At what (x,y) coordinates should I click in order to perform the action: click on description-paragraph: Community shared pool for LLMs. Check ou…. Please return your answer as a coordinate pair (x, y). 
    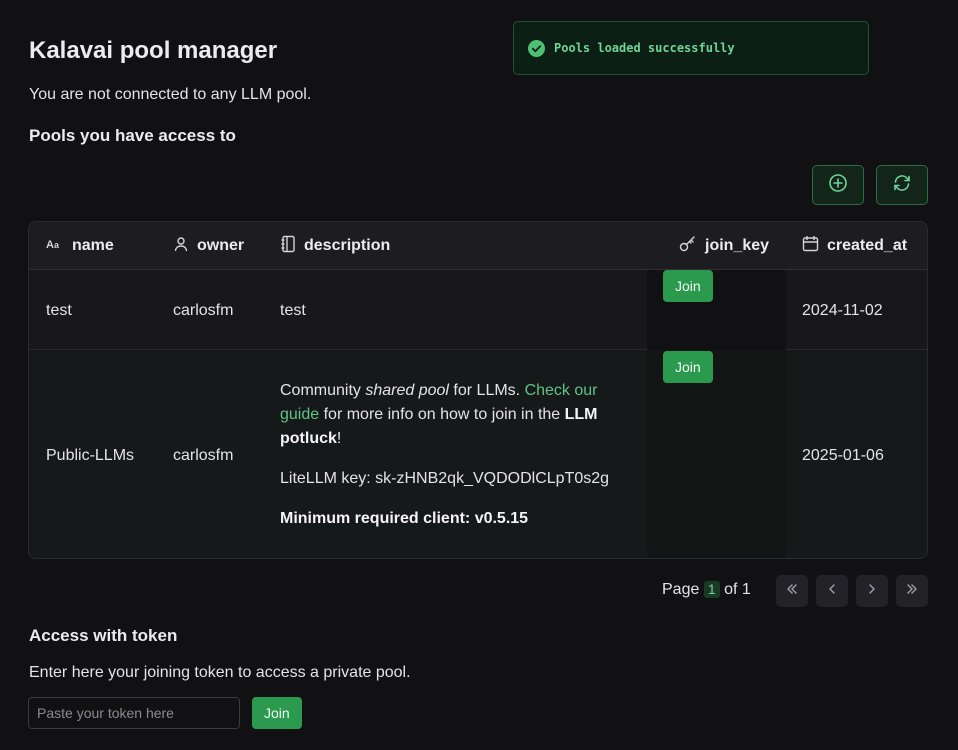
    Looking at the image, I should click on (439, 414).